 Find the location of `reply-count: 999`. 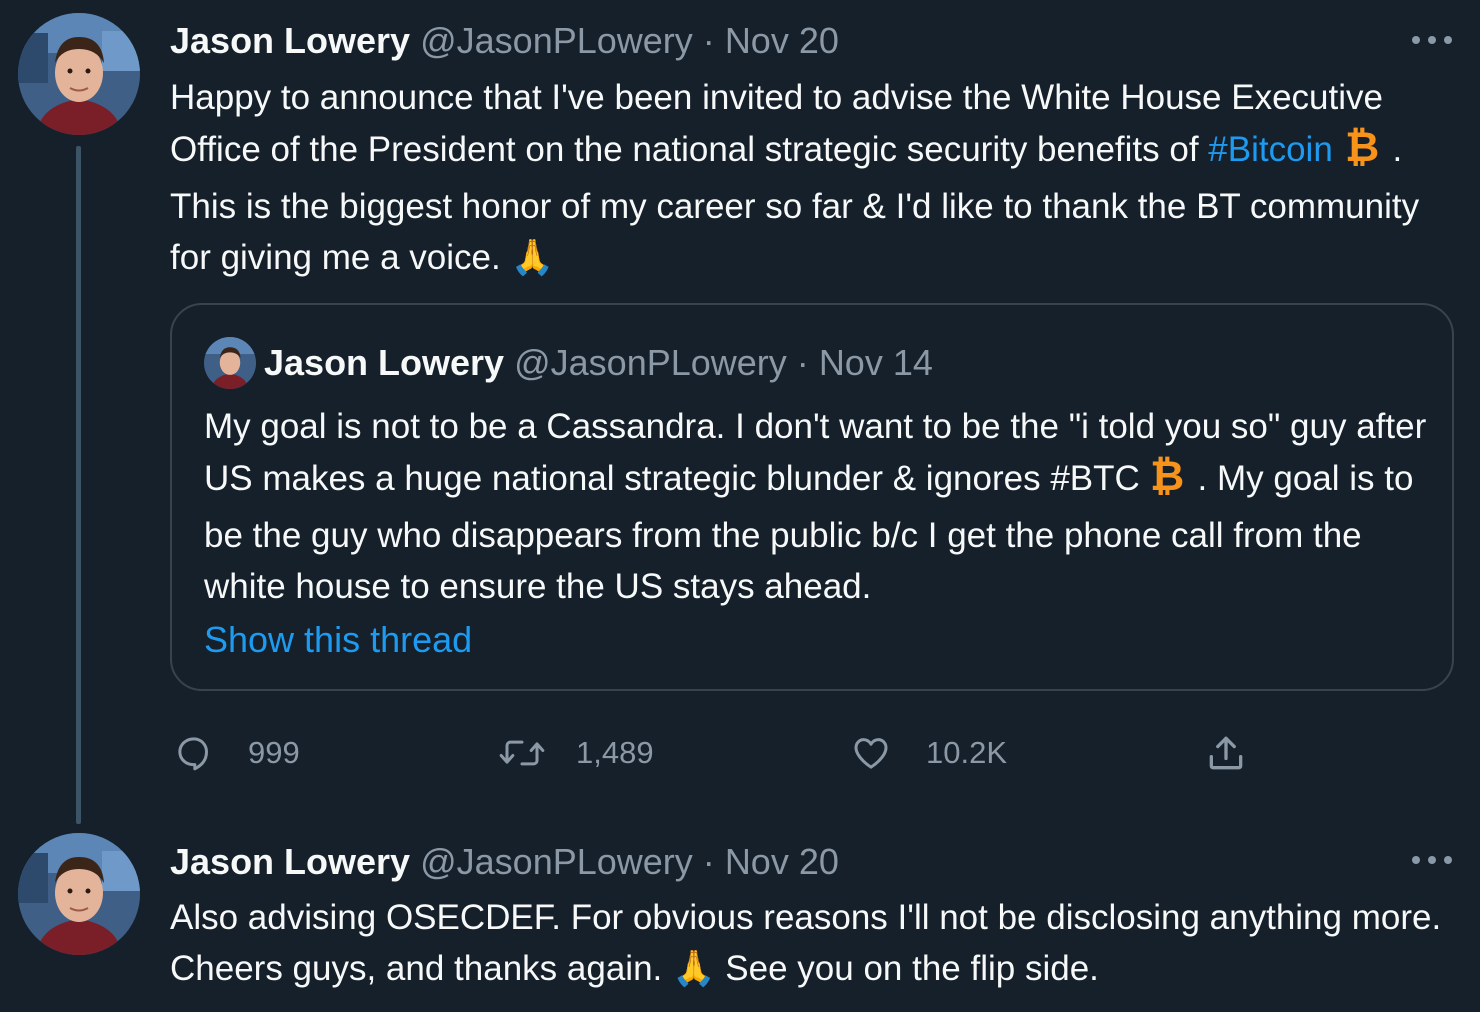

reply-count: 999 is located at coordinates (274, 752).